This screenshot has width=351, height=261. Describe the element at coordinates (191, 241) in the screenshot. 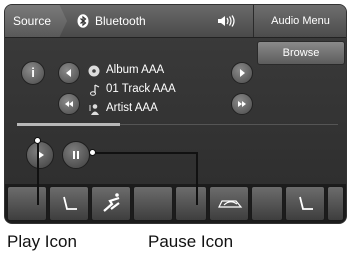

I see `pause-callout-label: Pause Icon` at that location.